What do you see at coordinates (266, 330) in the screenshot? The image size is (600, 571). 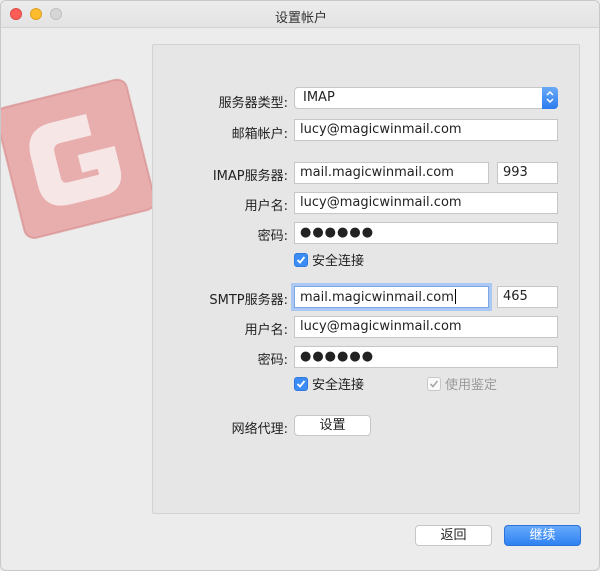 I see `smtp-username-label: 用户名:` at bounding box center [266, 330].